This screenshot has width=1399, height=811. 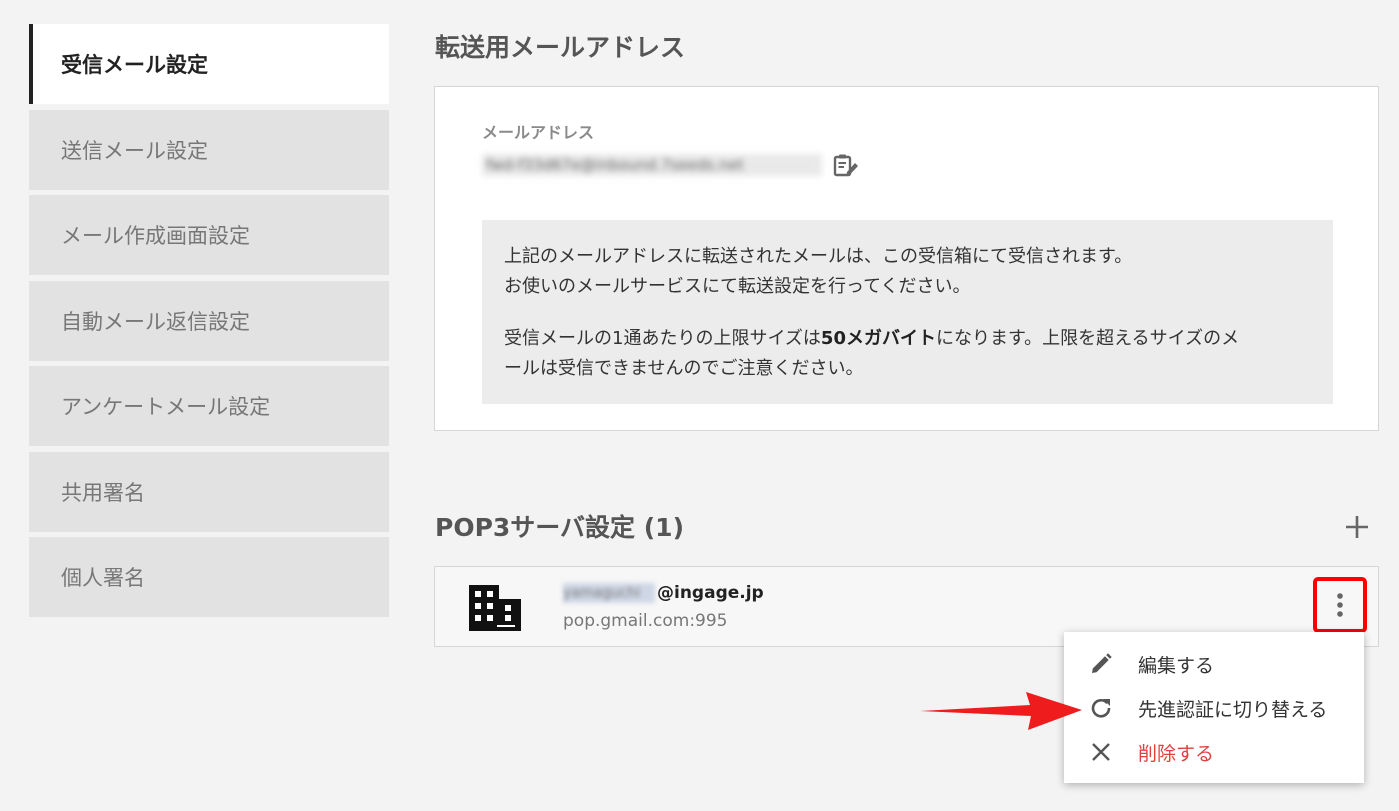 What do you see at coordinates (155, 321) in the screenshot?
I see `sidebar-item-label: 自動メール返信設定` at bounding box center [155, 321].